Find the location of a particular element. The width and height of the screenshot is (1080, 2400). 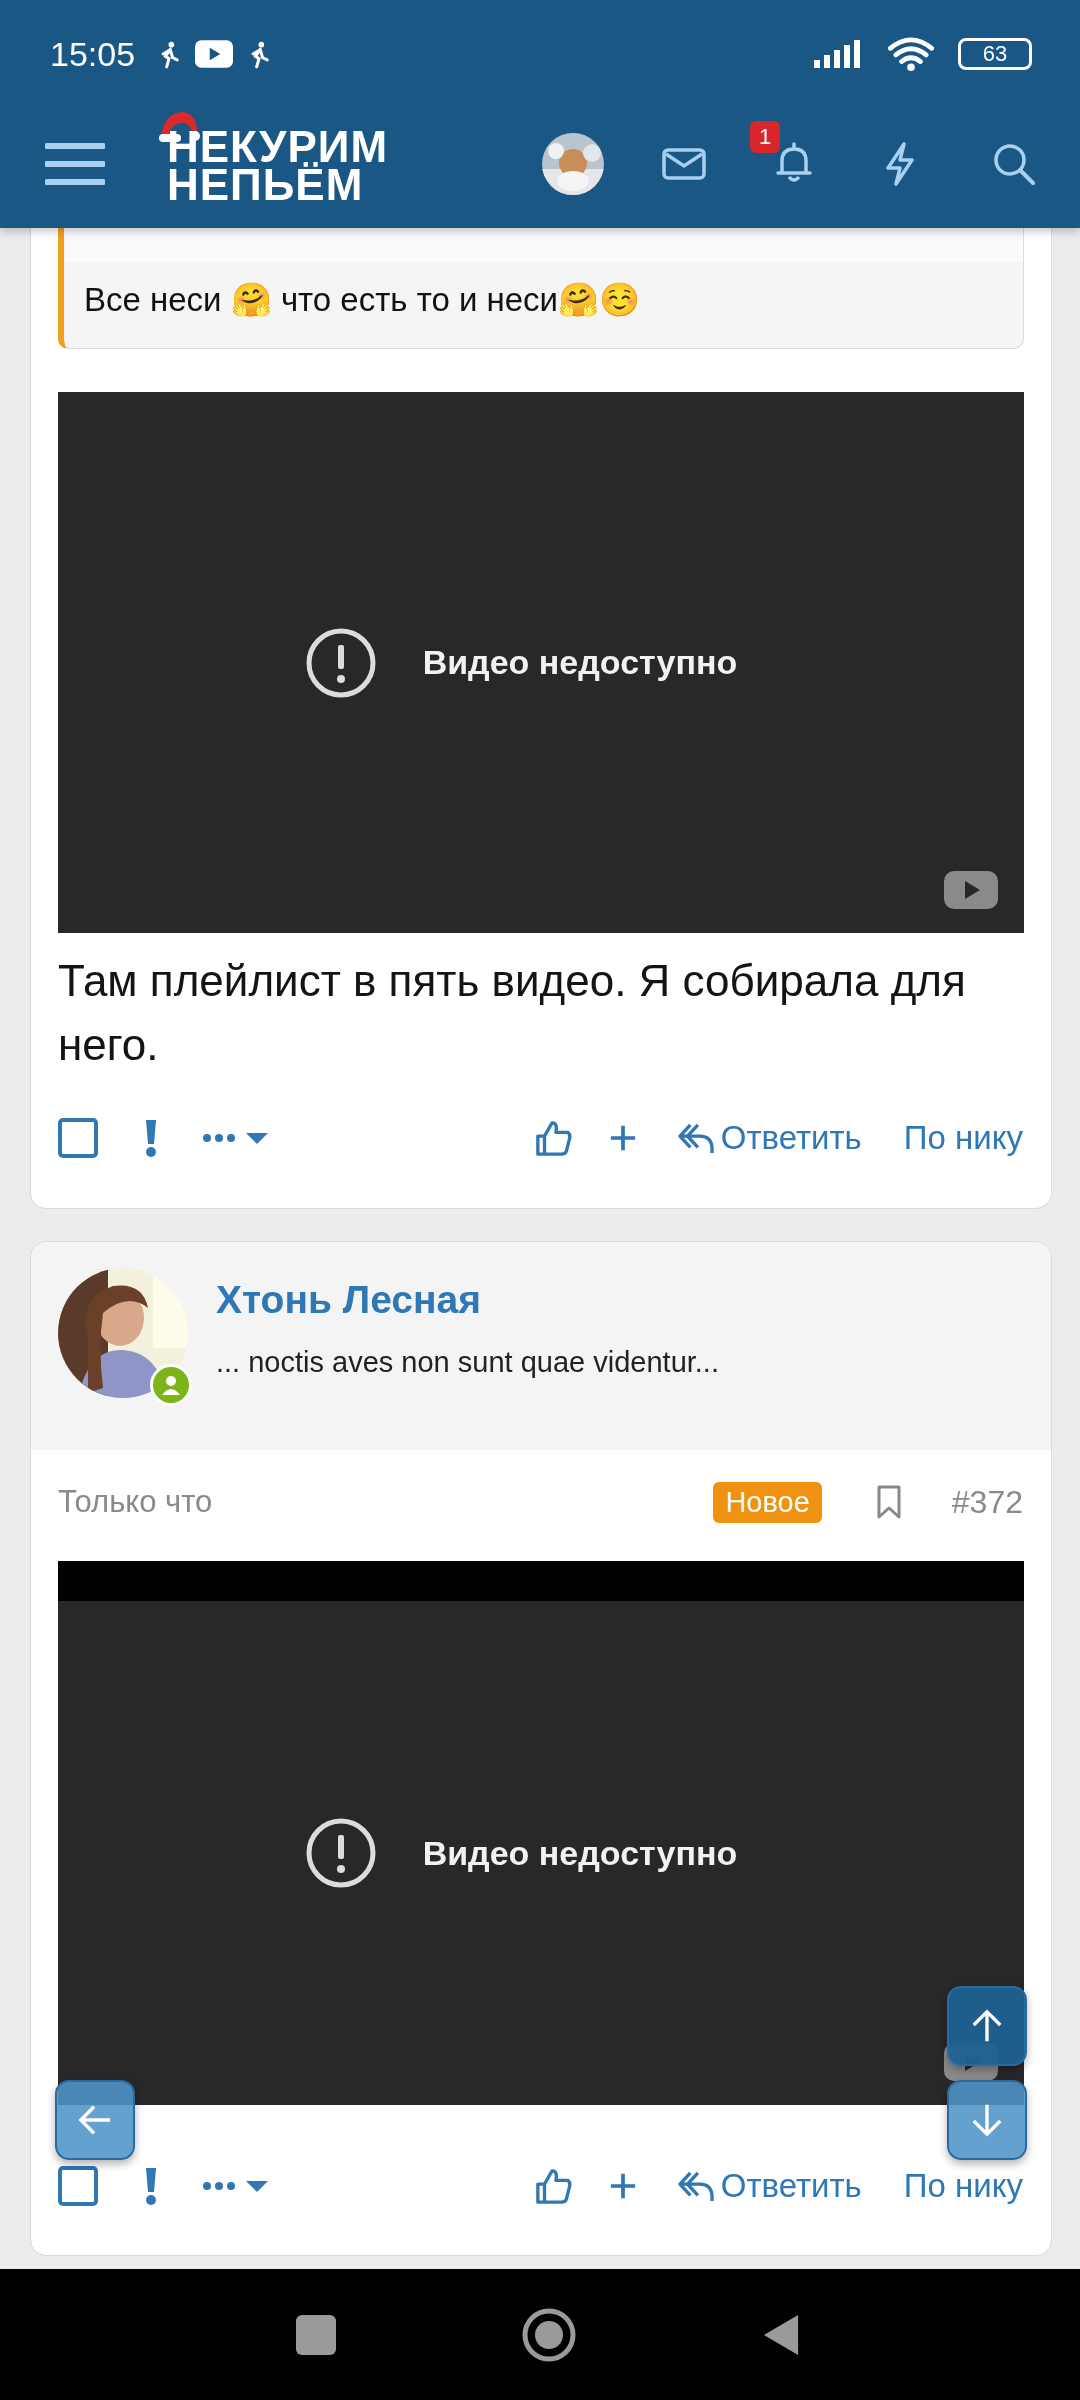

post-number: #372 is located at coordinates (987, 1502).